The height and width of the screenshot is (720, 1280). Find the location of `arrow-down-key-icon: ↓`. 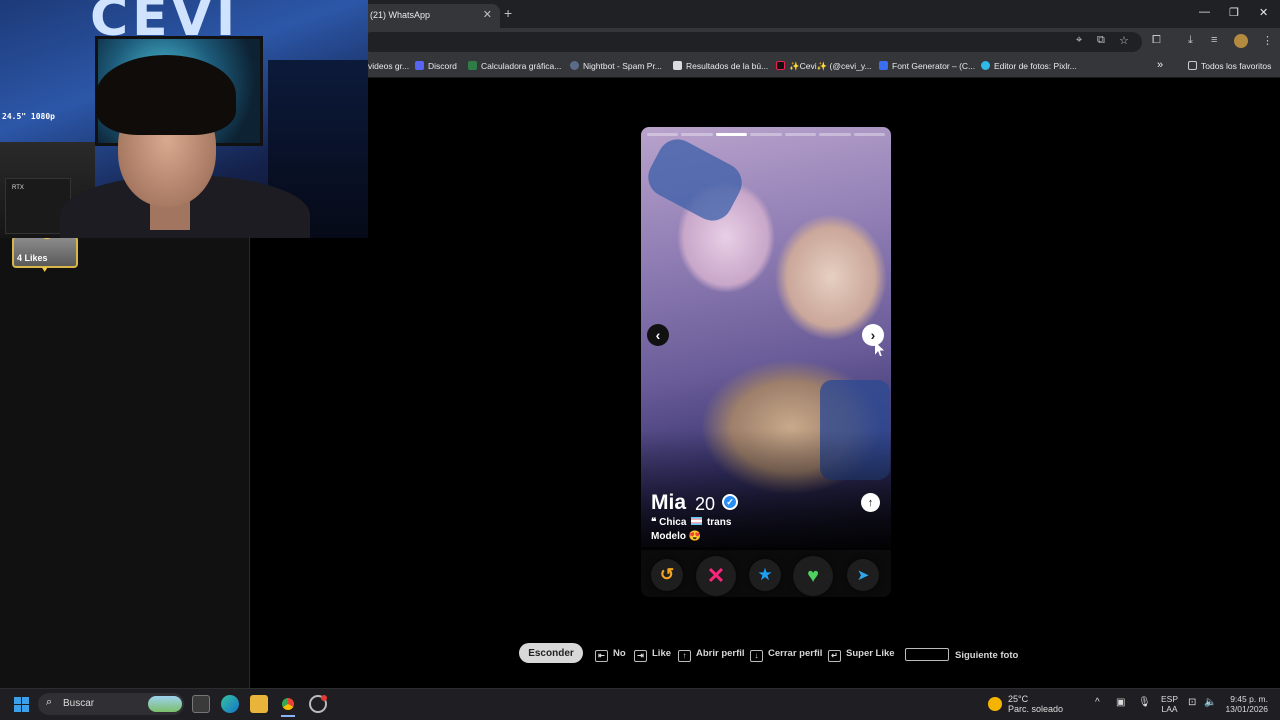

arrow-down-key-icon: ↓ is located at coordinates (756, 656).